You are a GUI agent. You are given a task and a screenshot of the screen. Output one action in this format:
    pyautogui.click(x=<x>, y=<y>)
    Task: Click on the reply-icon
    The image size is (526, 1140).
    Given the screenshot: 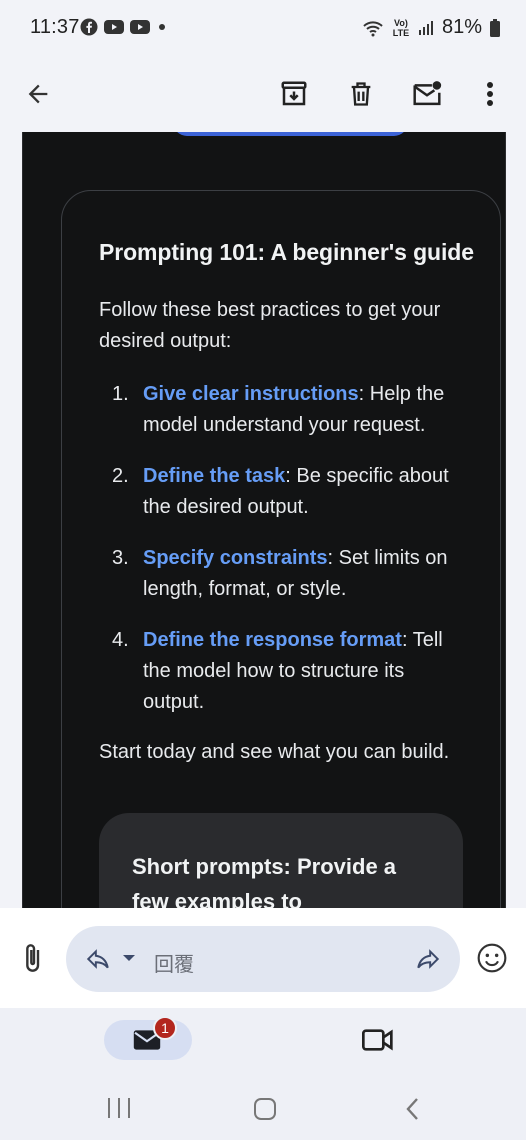 What is the action you would take?
    pyautogui.click(x=98, y=959)
    